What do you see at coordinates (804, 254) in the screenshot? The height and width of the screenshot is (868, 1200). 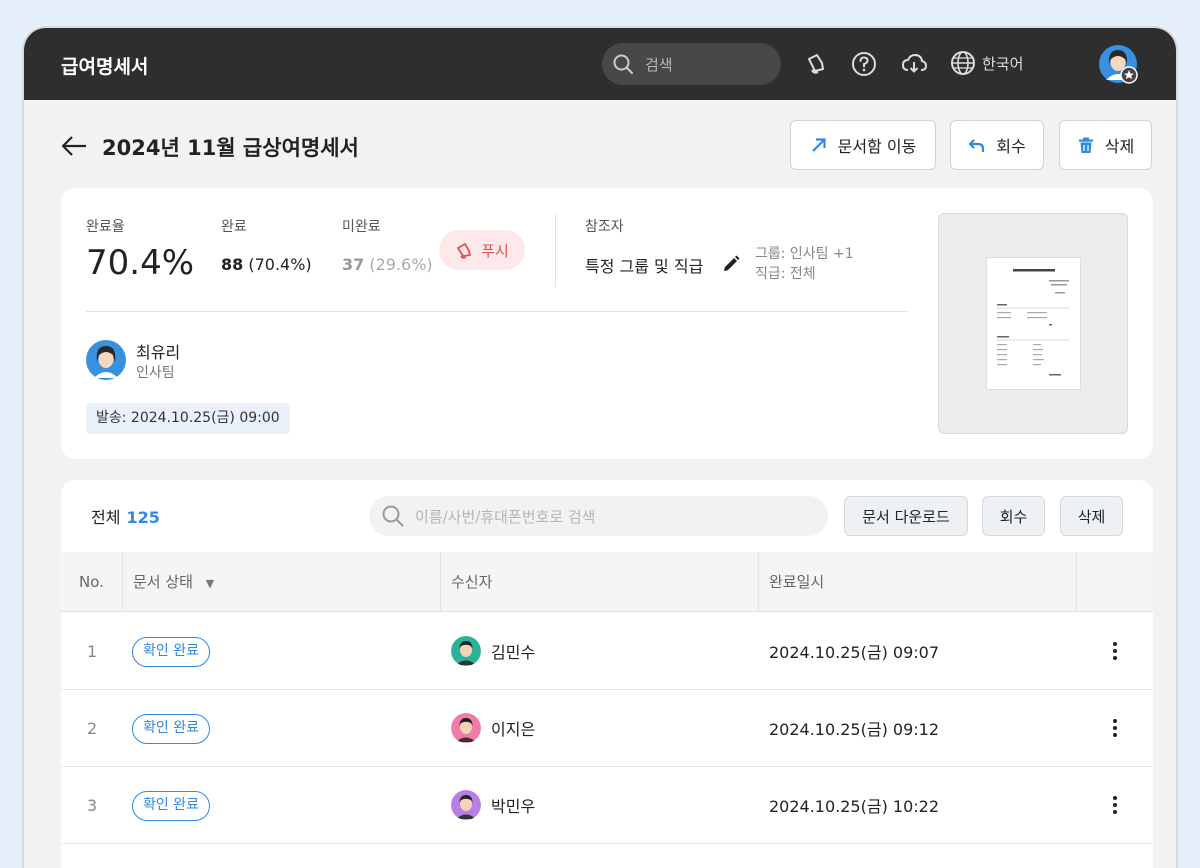 I see `reference-group: 그룹: 인사팀 +1` at bounding box center [804, 254].